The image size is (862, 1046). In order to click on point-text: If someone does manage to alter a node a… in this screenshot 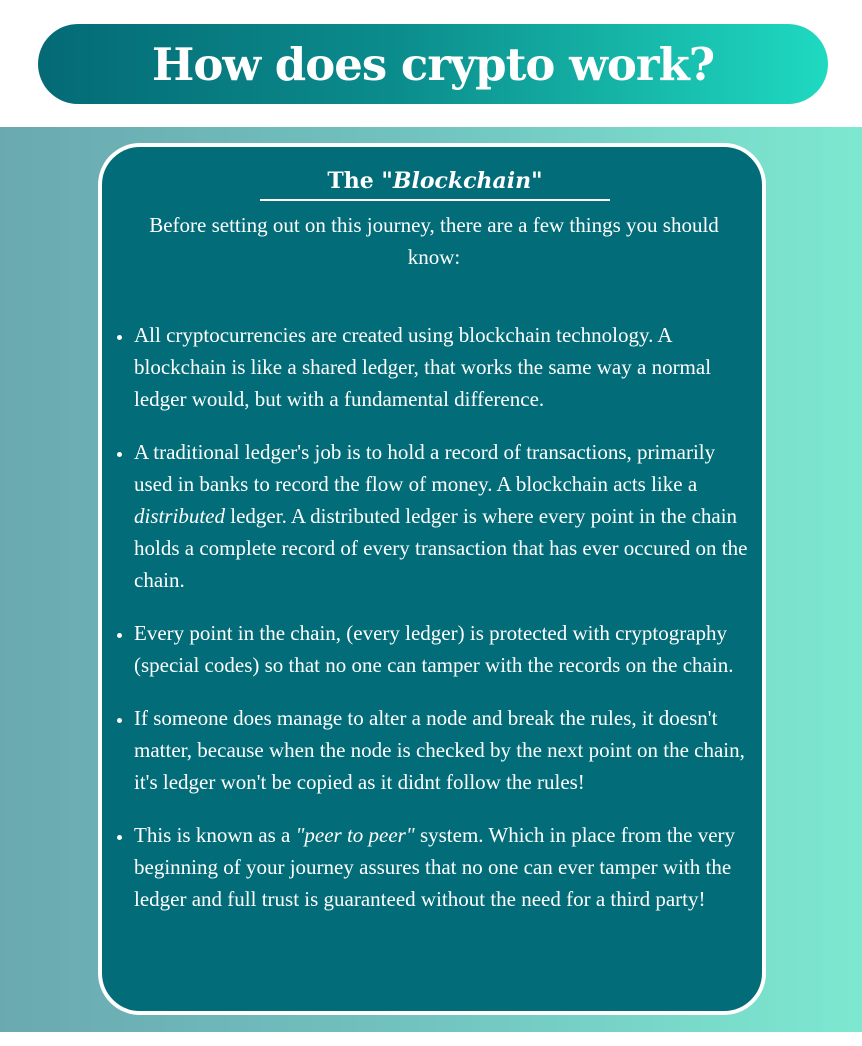, I will do `click(439, 750)`.